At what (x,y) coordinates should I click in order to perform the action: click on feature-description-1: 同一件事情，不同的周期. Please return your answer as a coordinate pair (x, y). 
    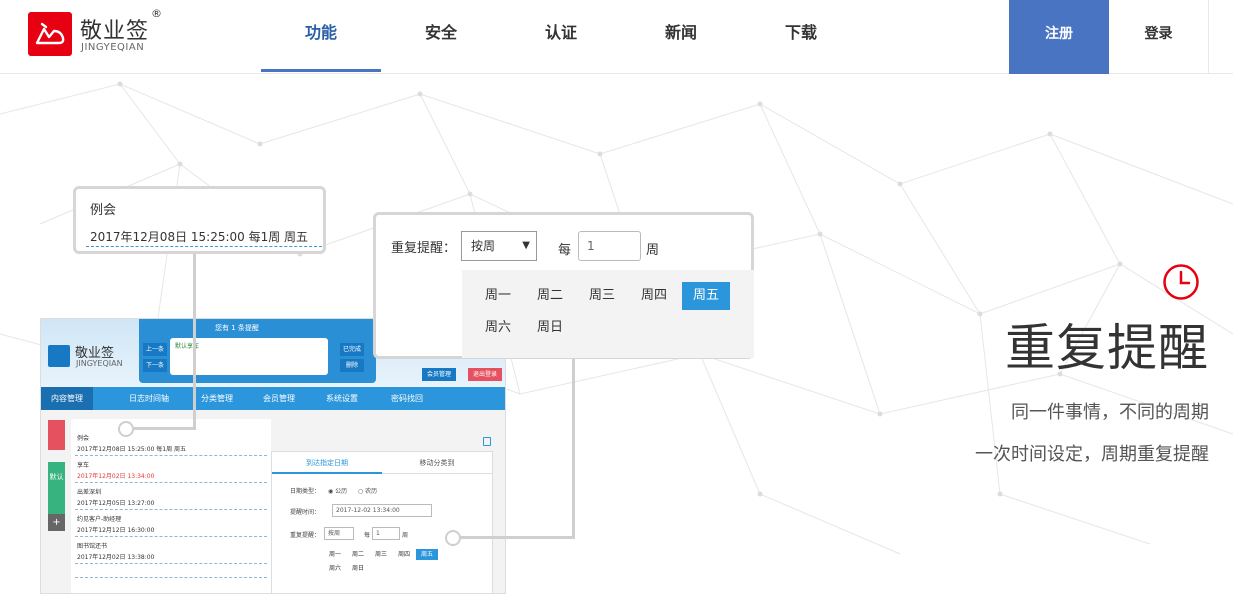
    Looking at the image, I should click on (1110, 412).